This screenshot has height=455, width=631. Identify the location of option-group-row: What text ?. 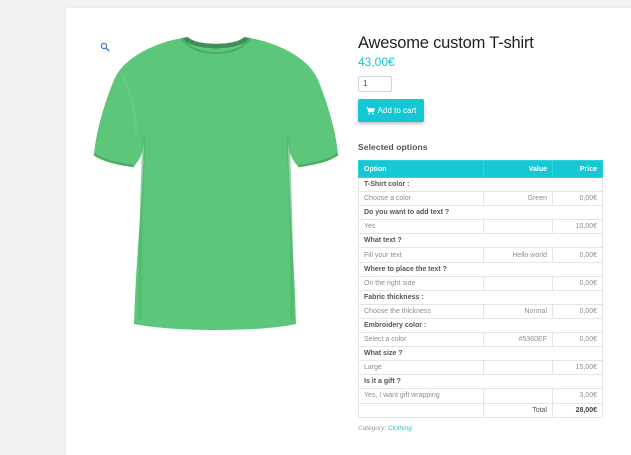
(480, 241).